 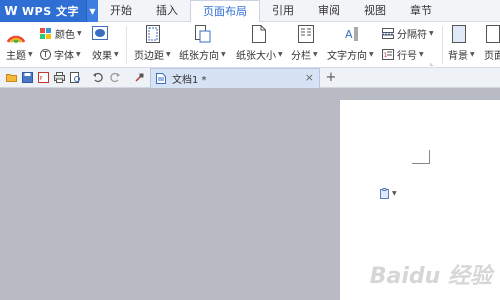 I want to click on app-name: WPS 文字, so click(x=50, y=11).